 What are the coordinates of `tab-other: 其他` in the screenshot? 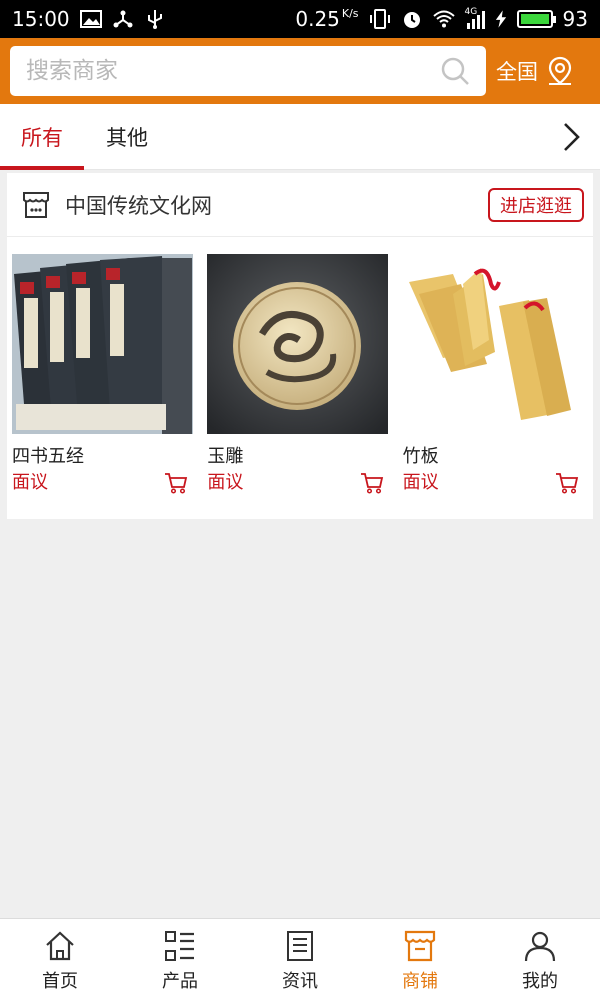 It's located at (127, 137).